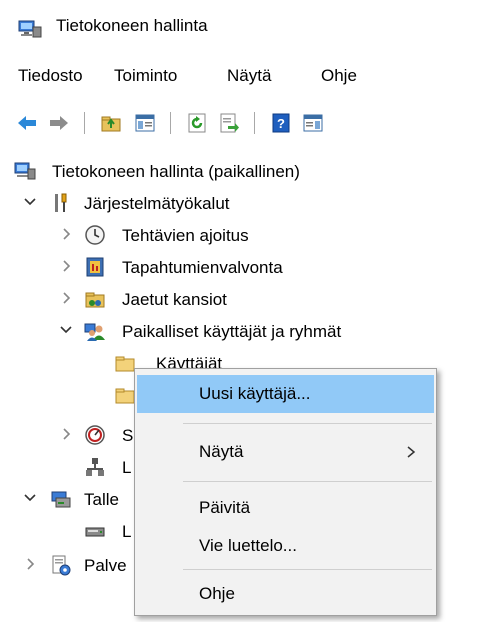 The height and width of the screenshot is (622, 486). What do you see at coordinates (30, 29) in the screenshot?
I see `computer-management-icon` at bounding box center [30, 29].